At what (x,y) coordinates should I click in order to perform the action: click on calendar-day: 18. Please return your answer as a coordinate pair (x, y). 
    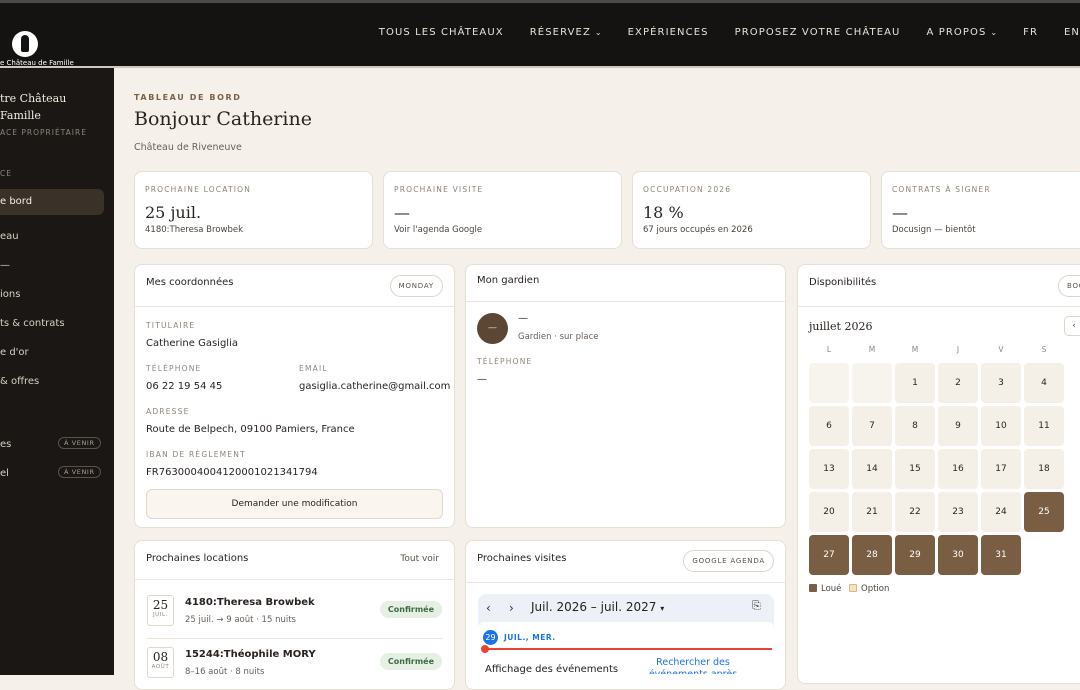
    Looking at the image, I should click on (1044, 469).